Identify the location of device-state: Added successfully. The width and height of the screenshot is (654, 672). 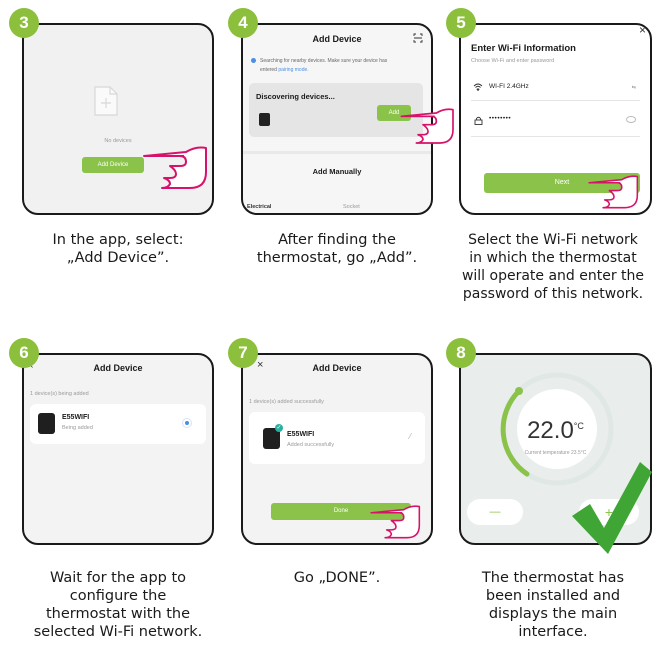
(311, 445).